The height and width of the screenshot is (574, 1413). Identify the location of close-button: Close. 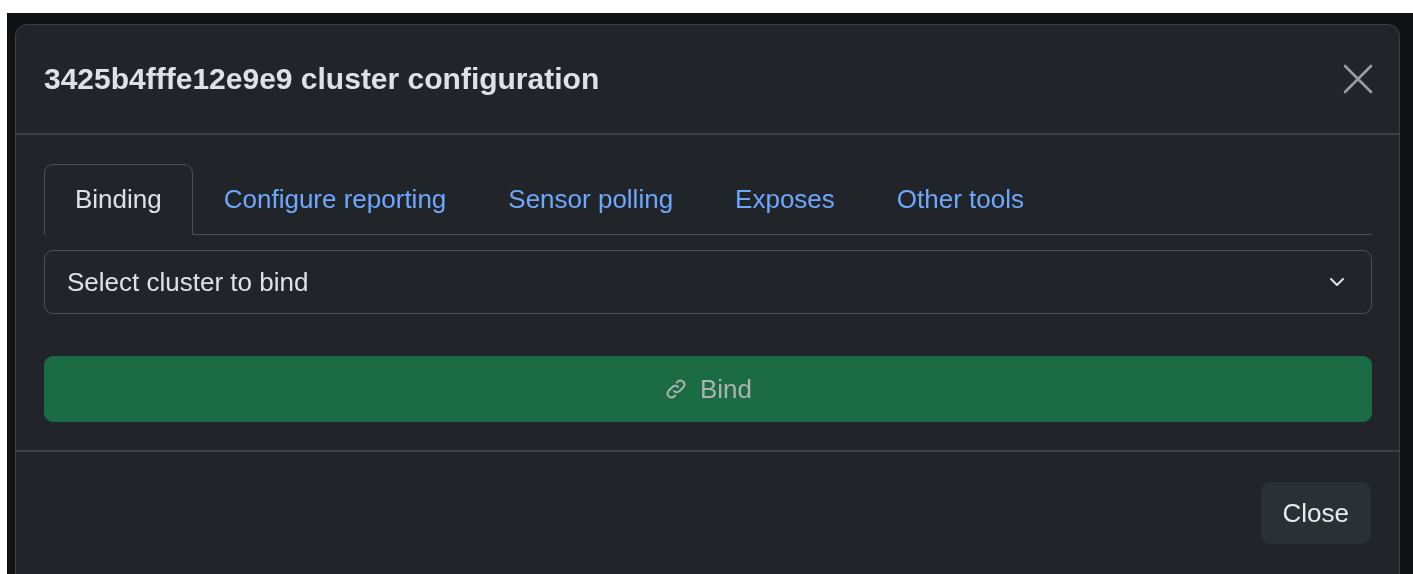
(1315, 513).